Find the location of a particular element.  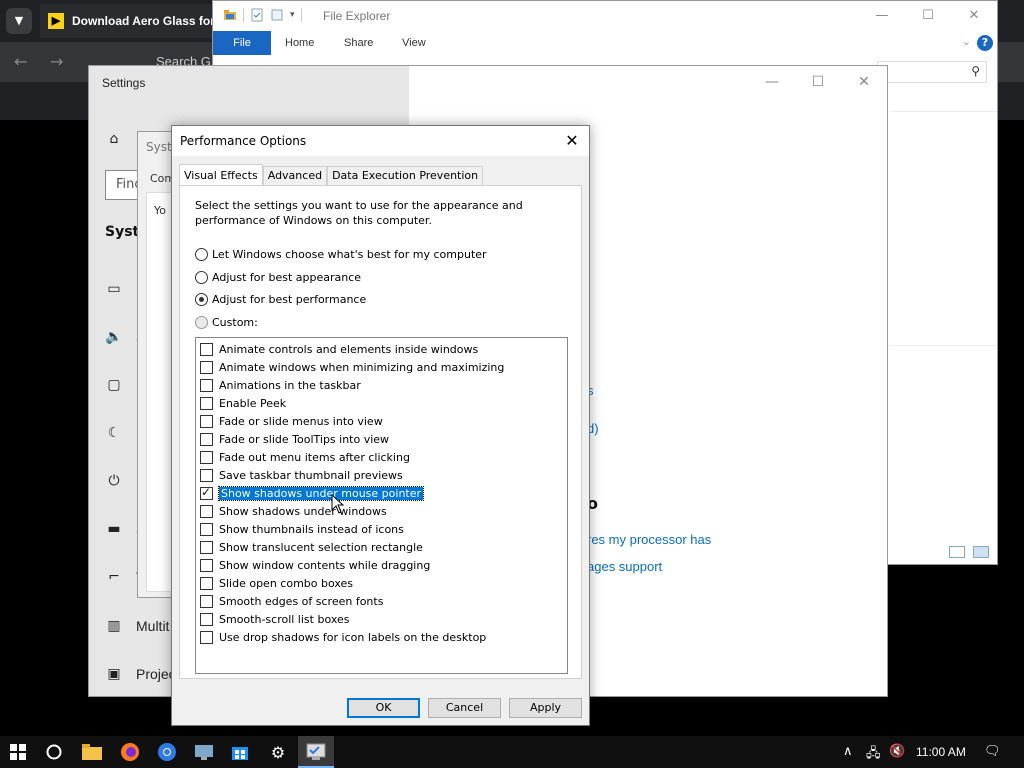

volume-muted-icon: 🔇 is located at coordinates (897, 751).